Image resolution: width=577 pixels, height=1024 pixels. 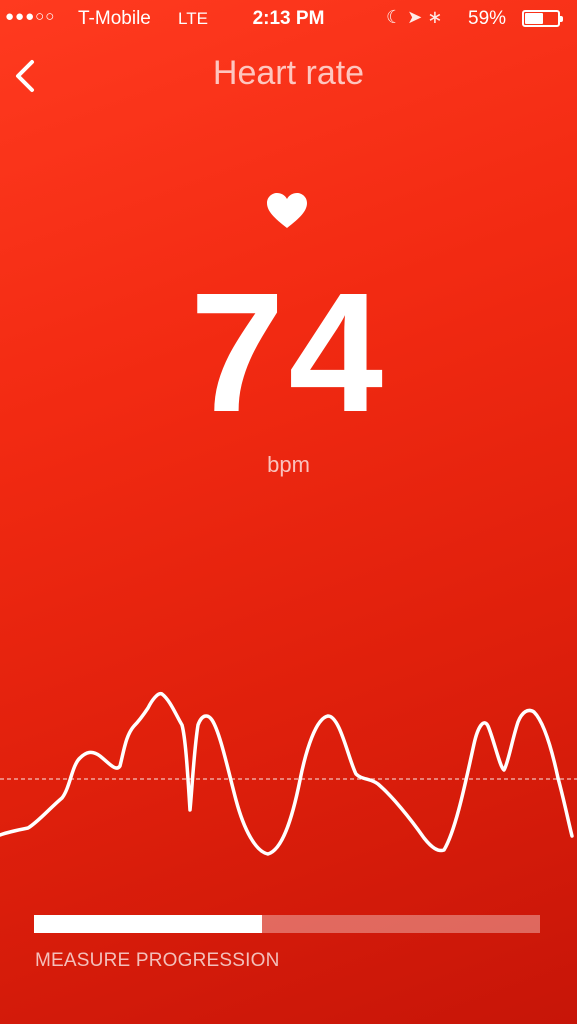 I want to click on measure-progress-label: MEASURE PROGRESSION, so click(x=157, y=960).